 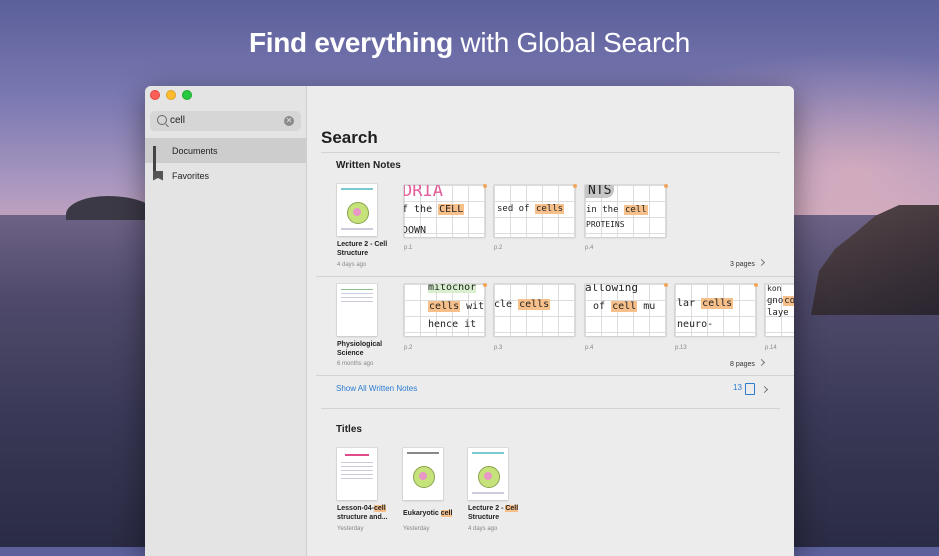 I want to click on sidebar: ✕ Documents Favorites, so click(x=226, y=321).